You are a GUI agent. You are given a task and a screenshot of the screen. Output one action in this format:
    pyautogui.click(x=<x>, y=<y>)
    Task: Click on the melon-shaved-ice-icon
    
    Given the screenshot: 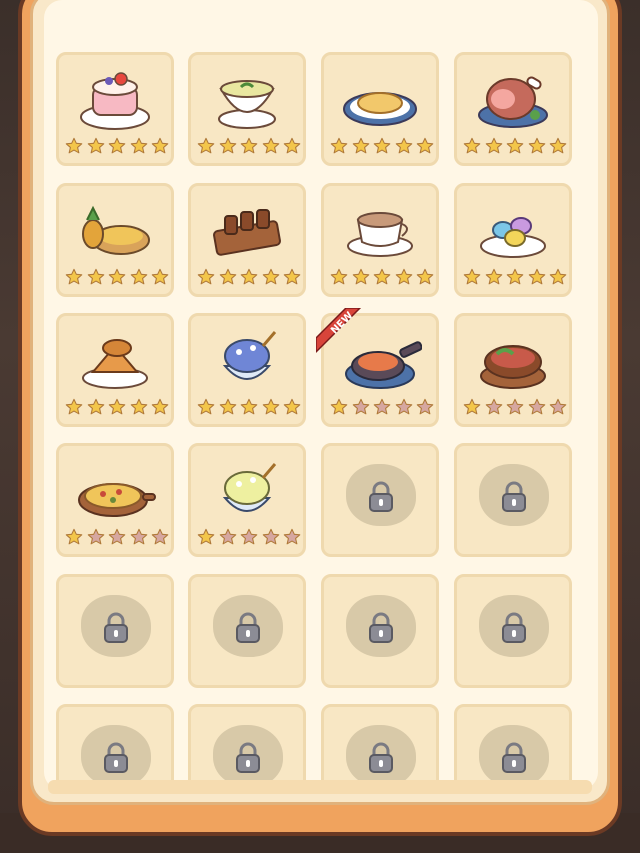 What is the action you would take?
    pyautogui.click(x=249, y=487)
    